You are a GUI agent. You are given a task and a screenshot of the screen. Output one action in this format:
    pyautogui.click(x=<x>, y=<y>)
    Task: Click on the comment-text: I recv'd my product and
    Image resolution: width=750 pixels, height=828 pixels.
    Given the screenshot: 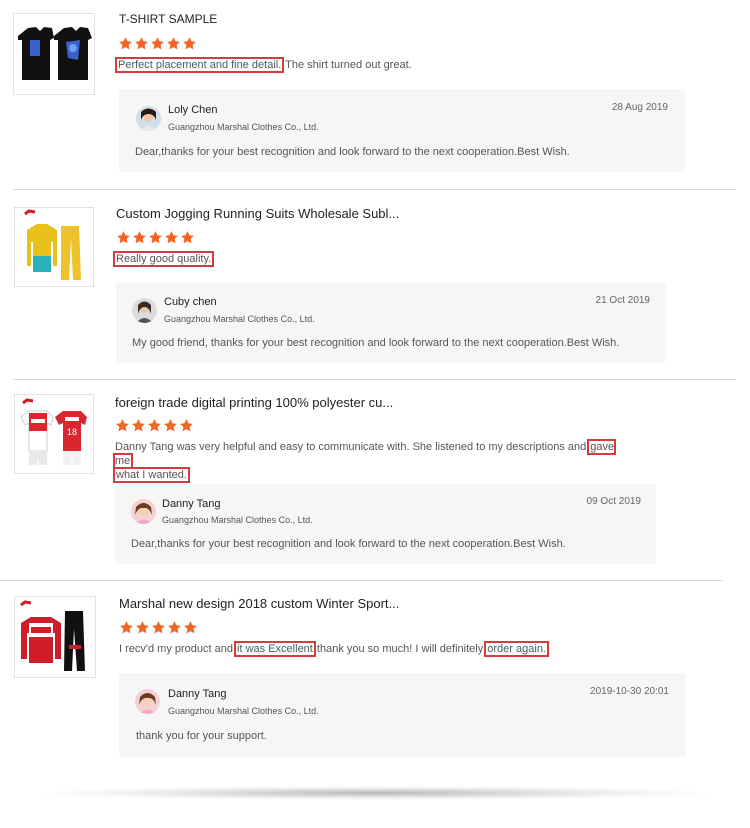 What is the action you would take?
    pyautogui.click(x=178, y=649)
    